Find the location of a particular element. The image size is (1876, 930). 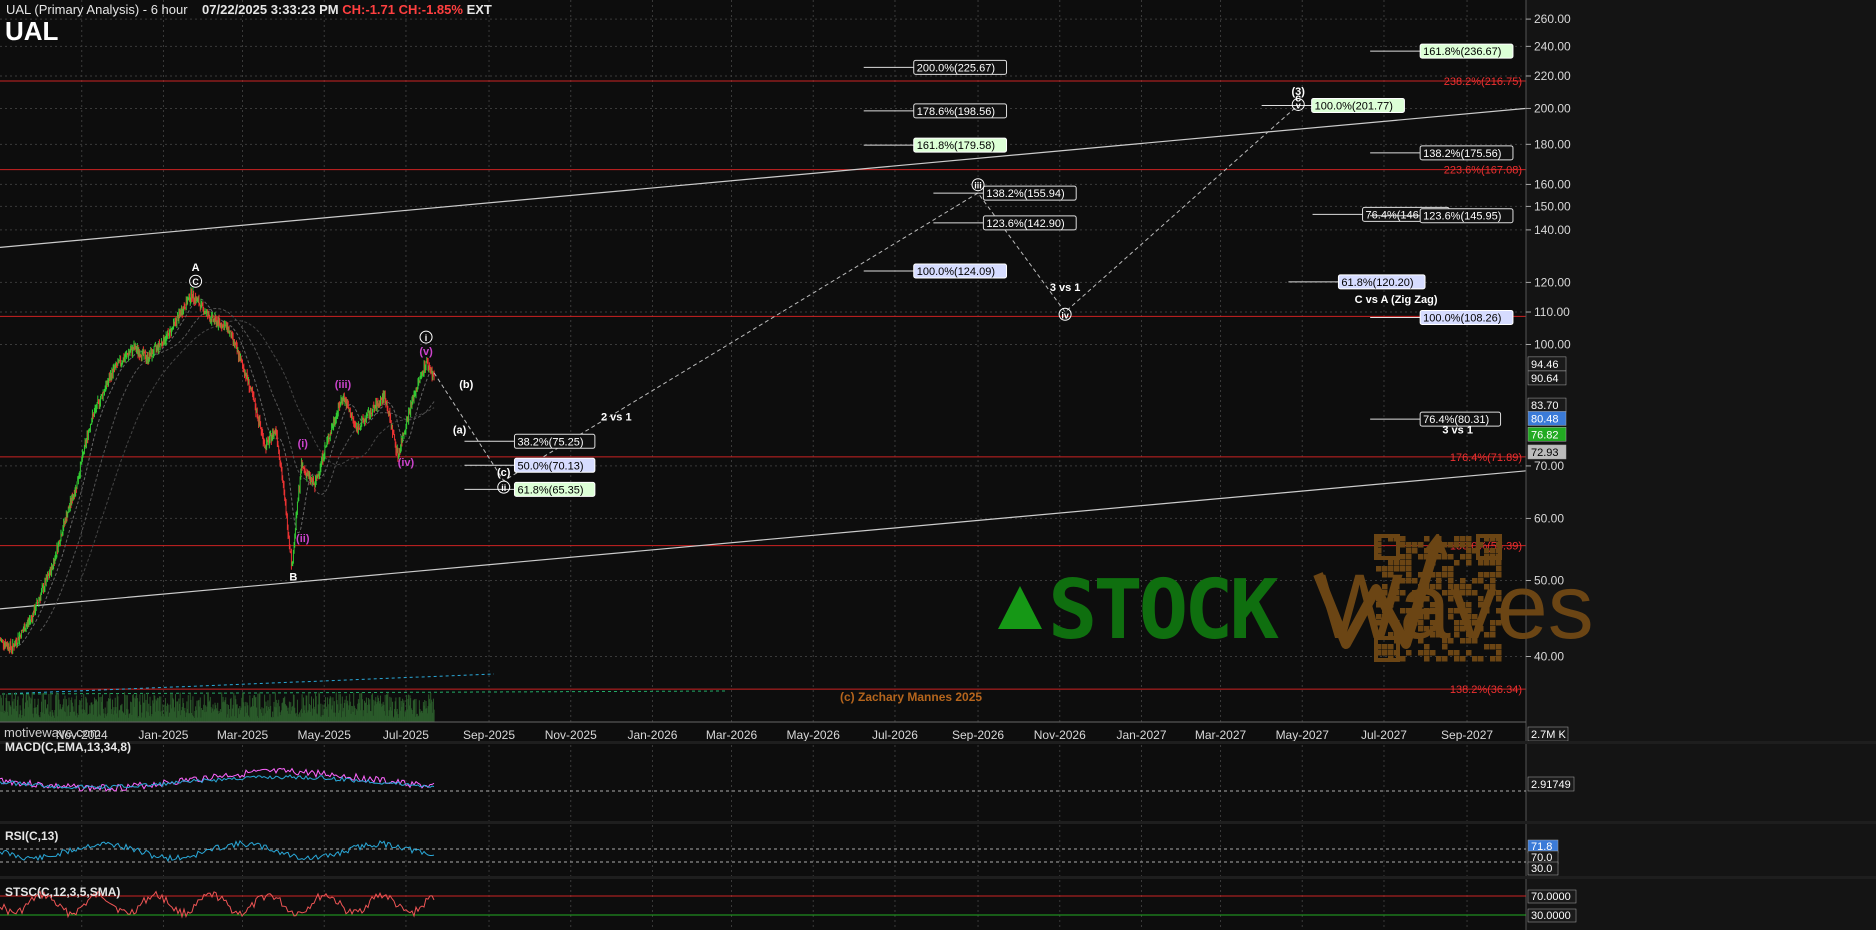

fib-red-label: 238.2%(216.75) is located at coordinates (1483, 82).